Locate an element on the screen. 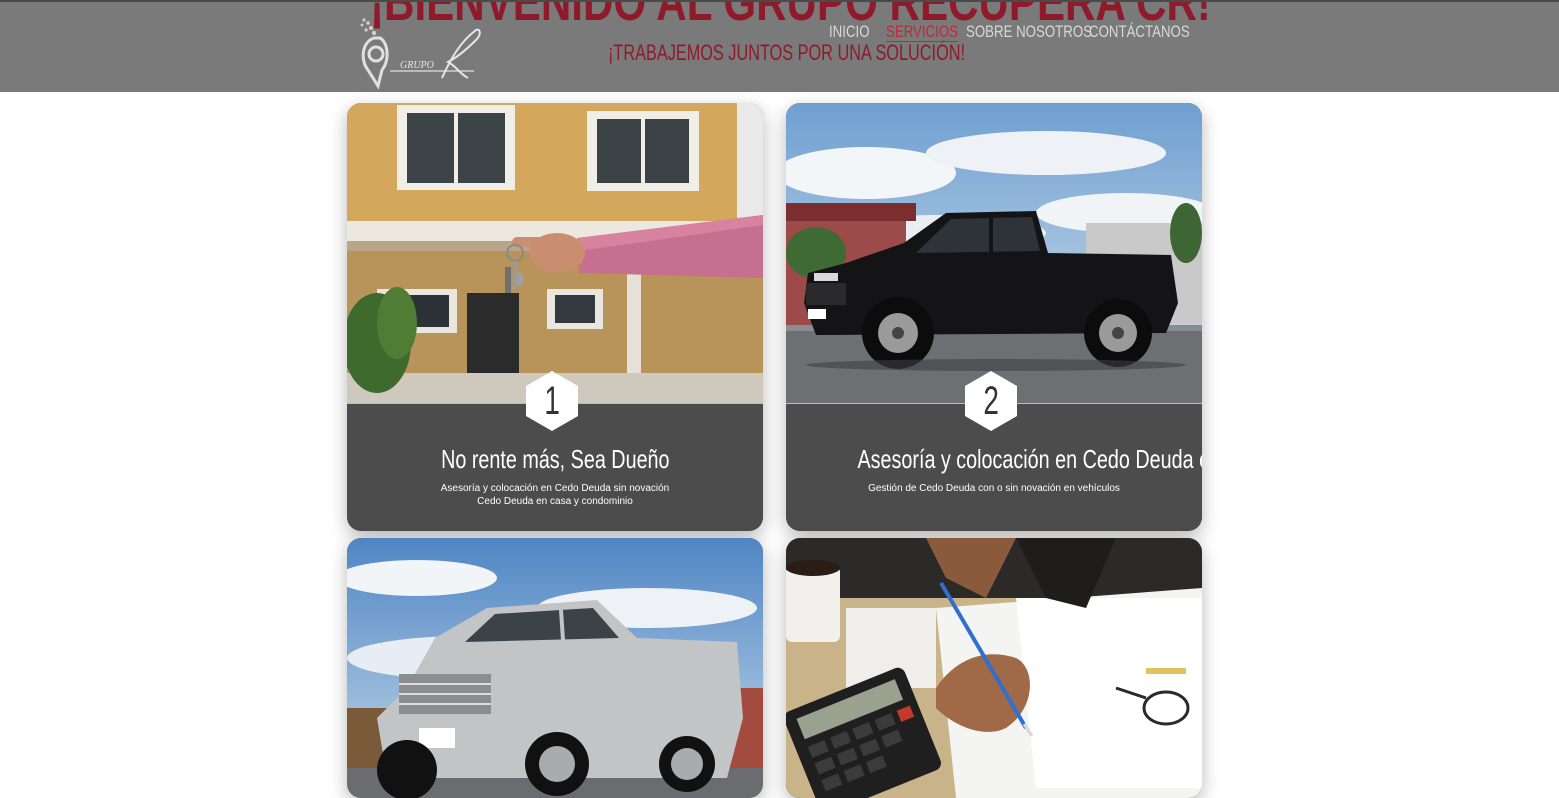 The width and height of the screenshot is (1559, 798). nav-contactanos: CONTÁCTANOS is located at coordinates (1139, 32).